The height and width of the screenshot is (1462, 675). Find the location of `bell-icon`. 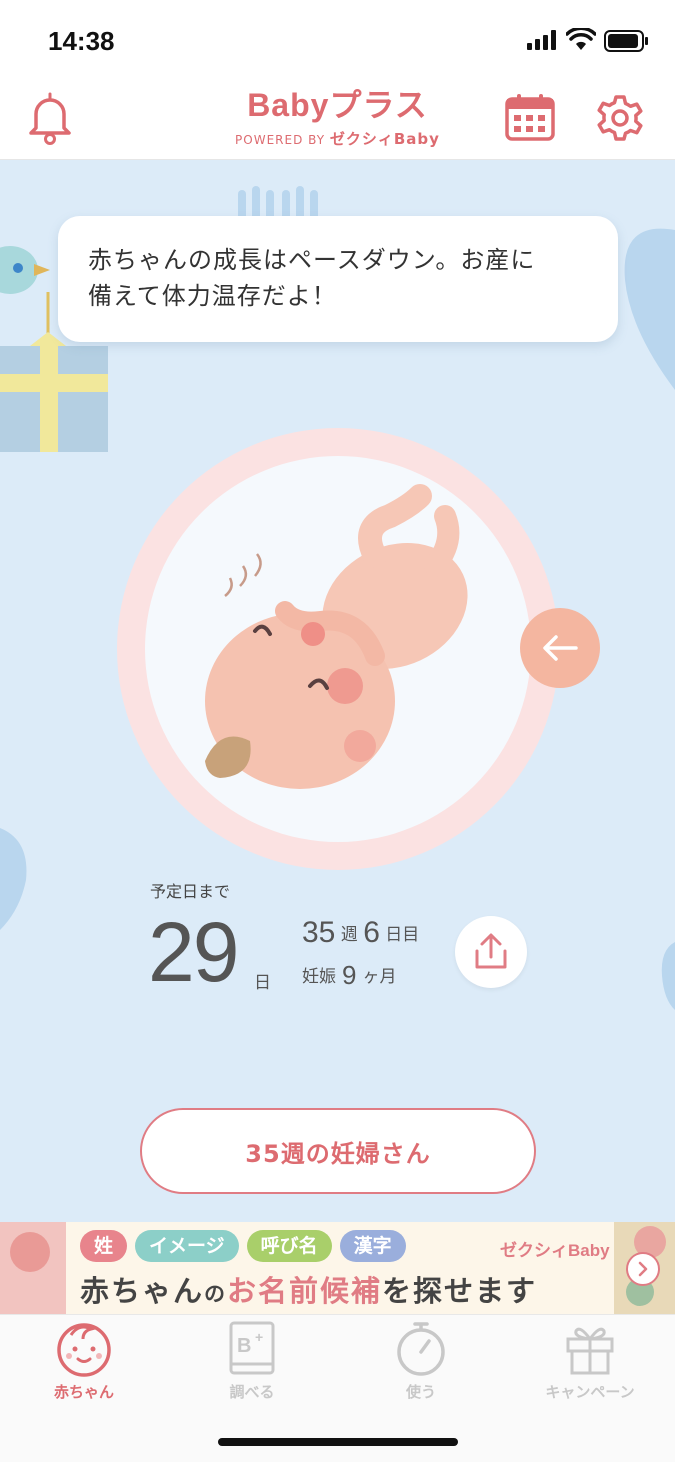

bell-icon is located at coordinates (50, 118).